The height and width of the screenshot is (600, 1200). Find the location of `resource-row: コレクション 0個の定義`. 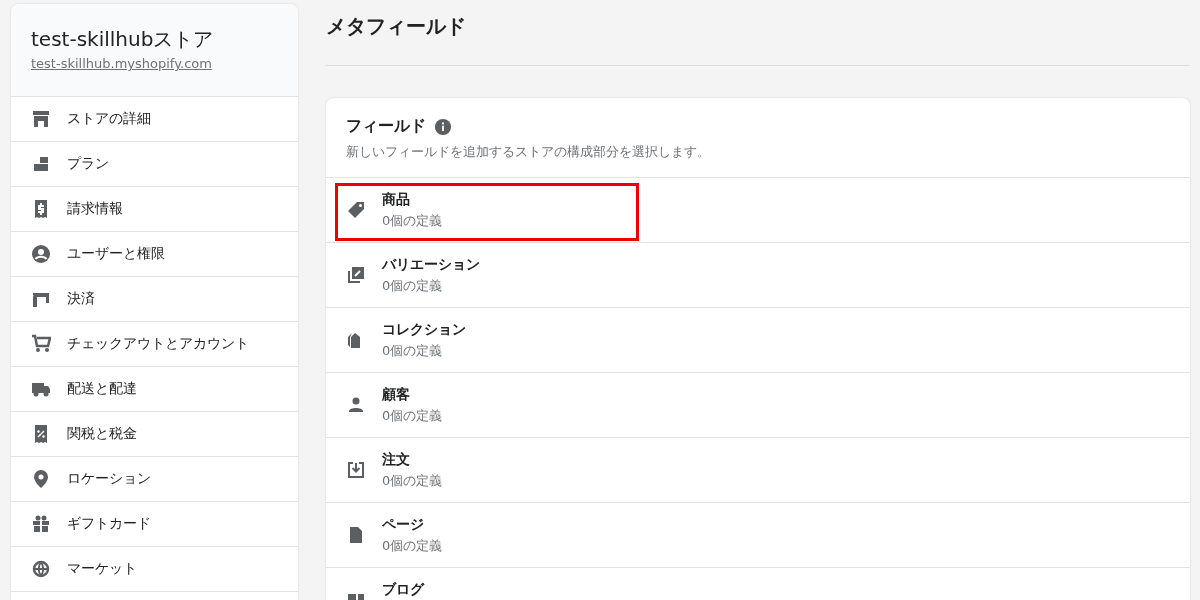

resource-row: コレクション 0個の定義 is located at coordinates (758, 340).